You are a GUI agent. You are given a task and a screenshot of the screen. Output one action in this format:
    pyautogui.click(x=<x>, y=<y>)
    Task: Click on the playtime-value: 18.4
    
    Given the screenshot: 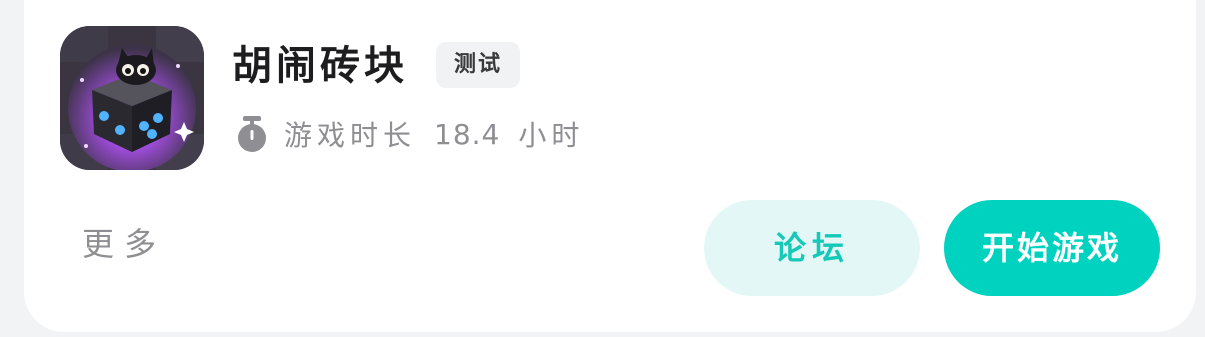 What is the action you would take?
    pyautogui.click(x=467, y=134)
    